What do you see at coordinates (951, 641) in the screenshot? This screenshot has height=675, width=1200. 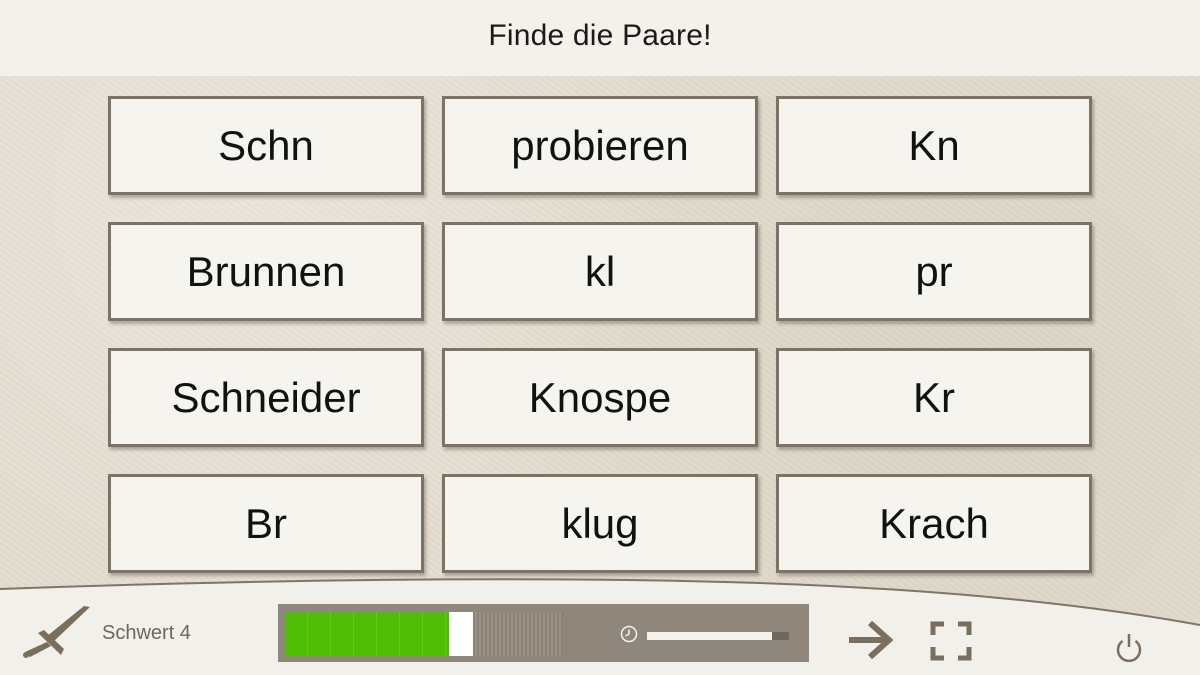 I see `fullscreen-icon` at bounding box center [951, 641].